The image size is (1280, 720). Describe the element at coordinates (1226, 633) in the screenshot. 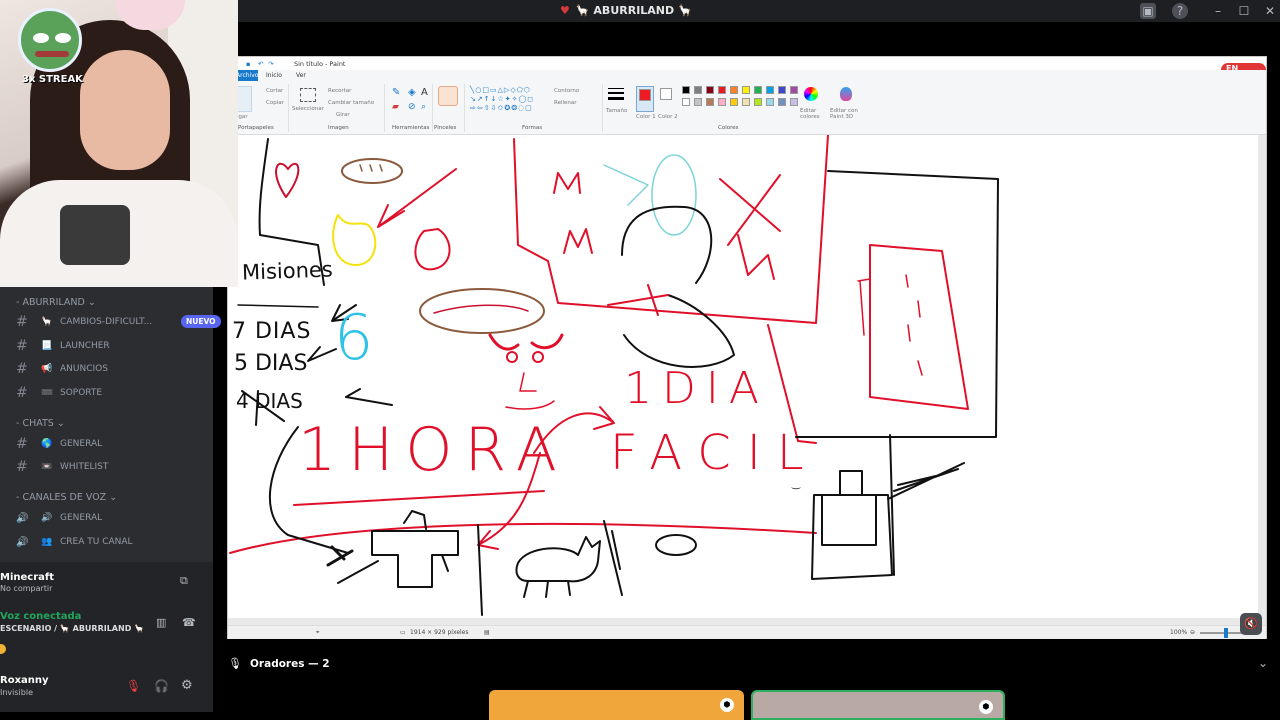

I see `zoom-slider-thumb` at that location.